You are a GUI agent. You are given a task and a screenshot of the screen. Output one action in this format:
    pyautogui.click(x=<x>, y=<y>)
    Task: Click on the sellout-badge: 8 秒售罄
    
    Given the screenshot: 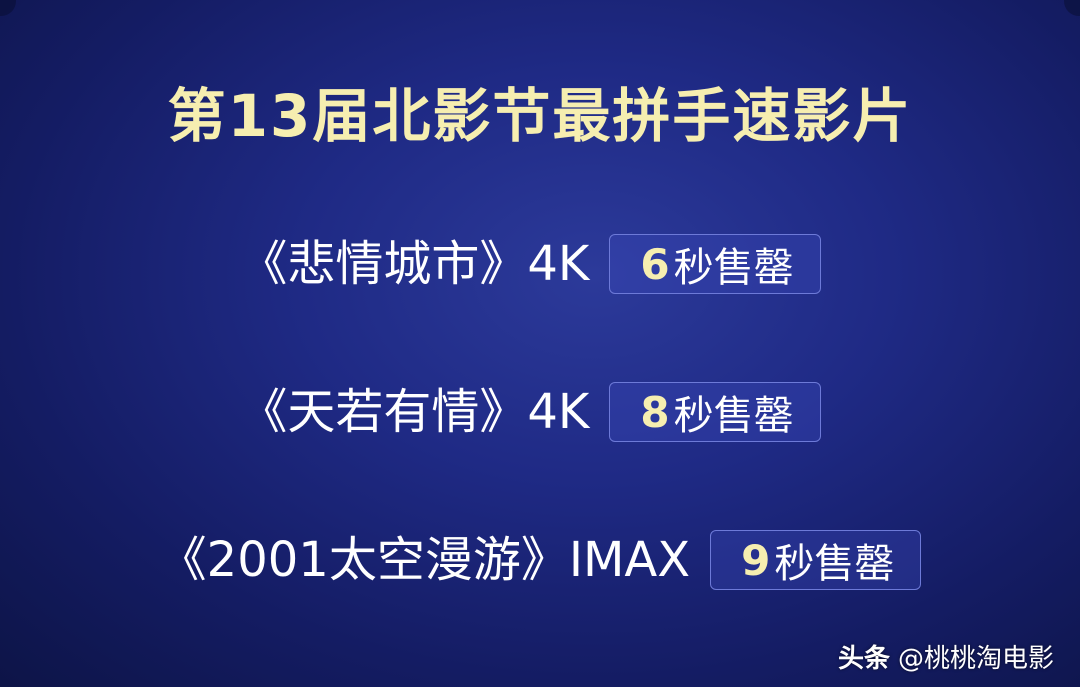 What is the action you would take?
    pyautogui.click(x=715, y=412)
    